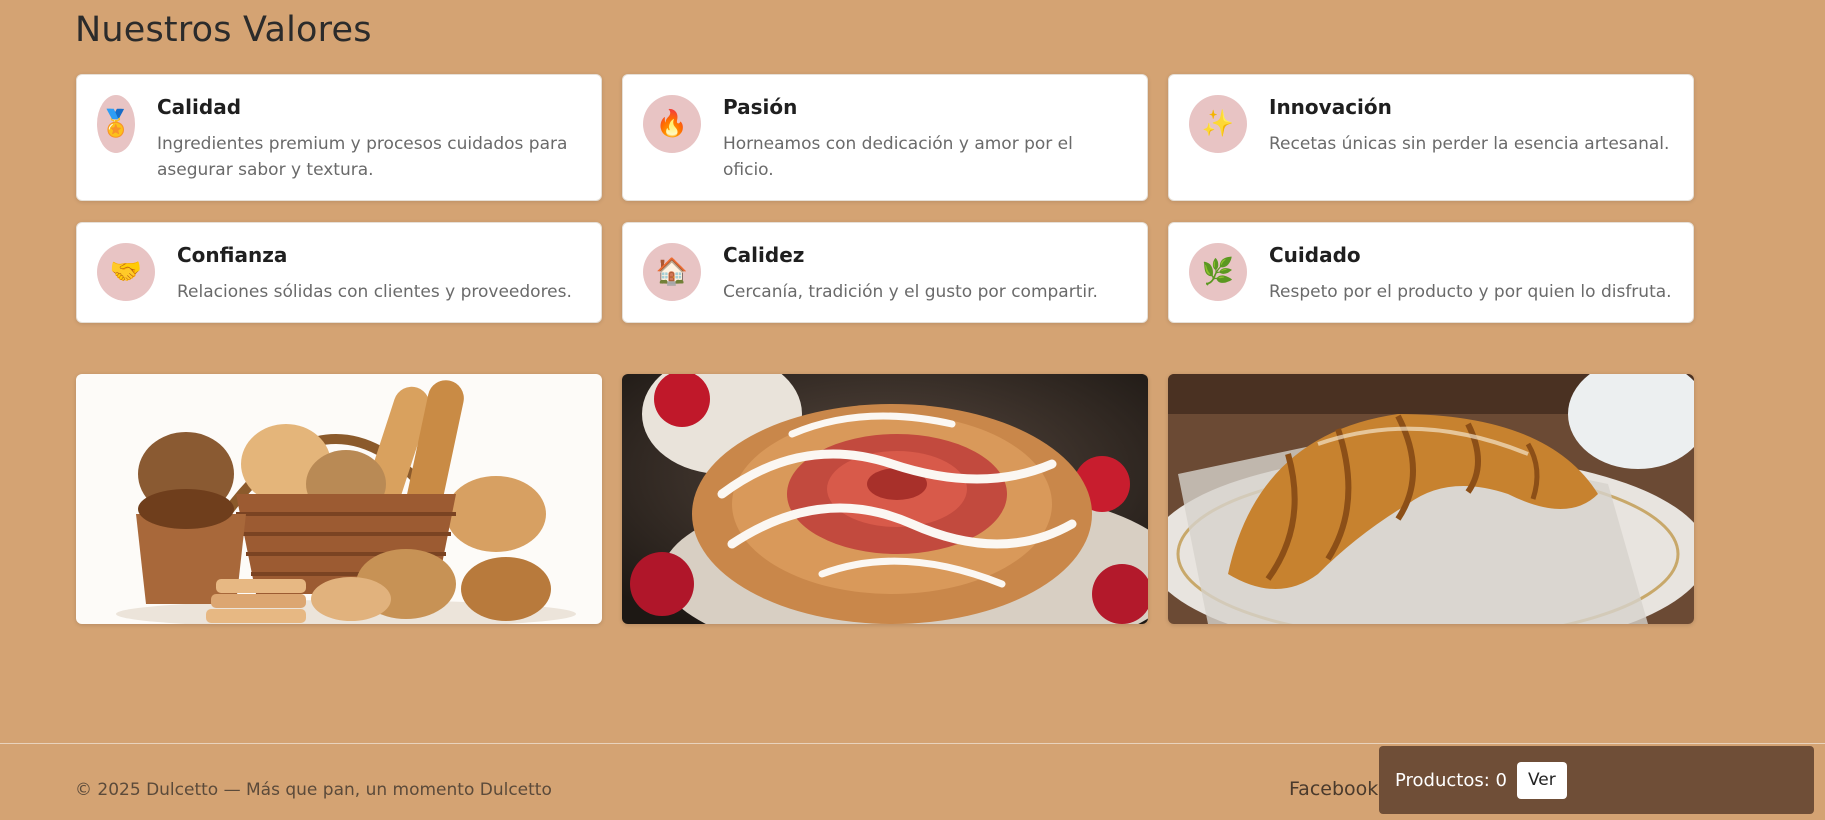 This screenshot has height=820, width=1825. I want to click on value-title: Cuidado, so click(1315, 255).